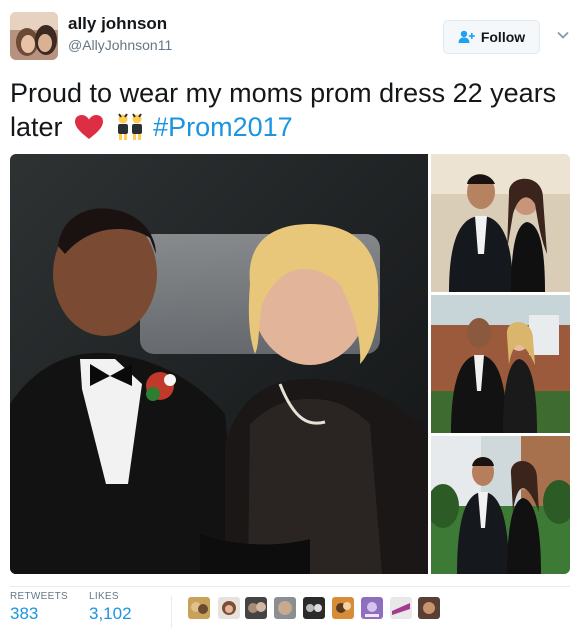  What do you see at coordinates (466, 36) in the screenshot?
I see `add-person-icon` at bounding box center [466, 36].